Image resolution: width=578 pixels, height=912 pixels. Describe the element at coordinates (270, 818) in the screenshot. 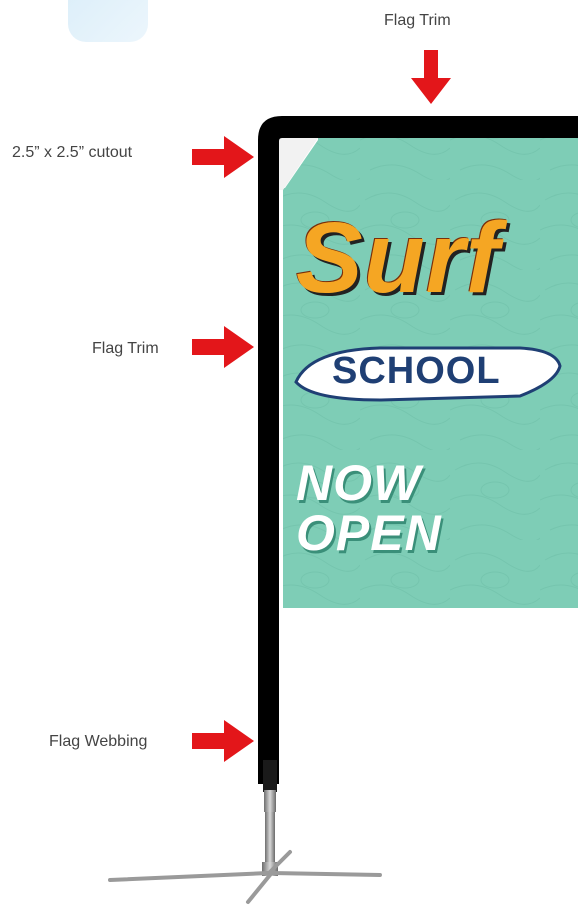

I see `pole-hardware` at that location.